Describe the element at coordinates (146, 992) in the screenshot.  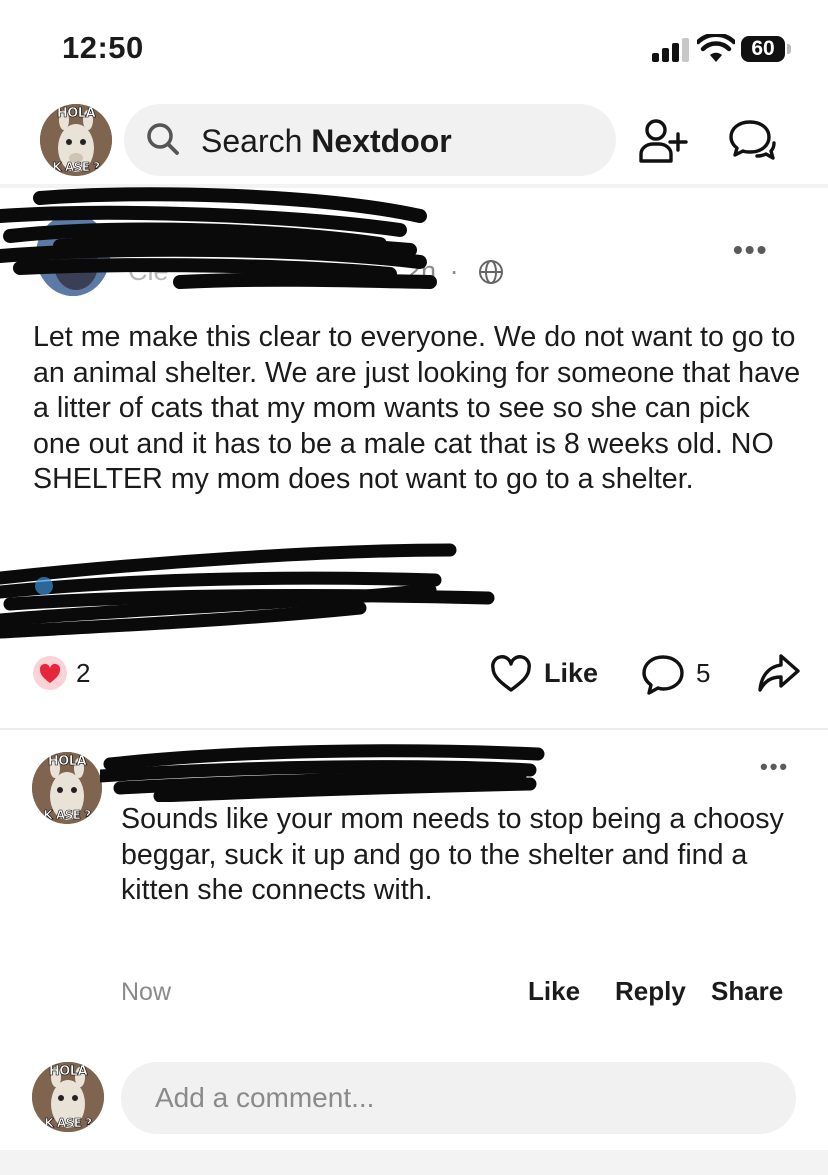
I see `comment-time: Now` at that location.